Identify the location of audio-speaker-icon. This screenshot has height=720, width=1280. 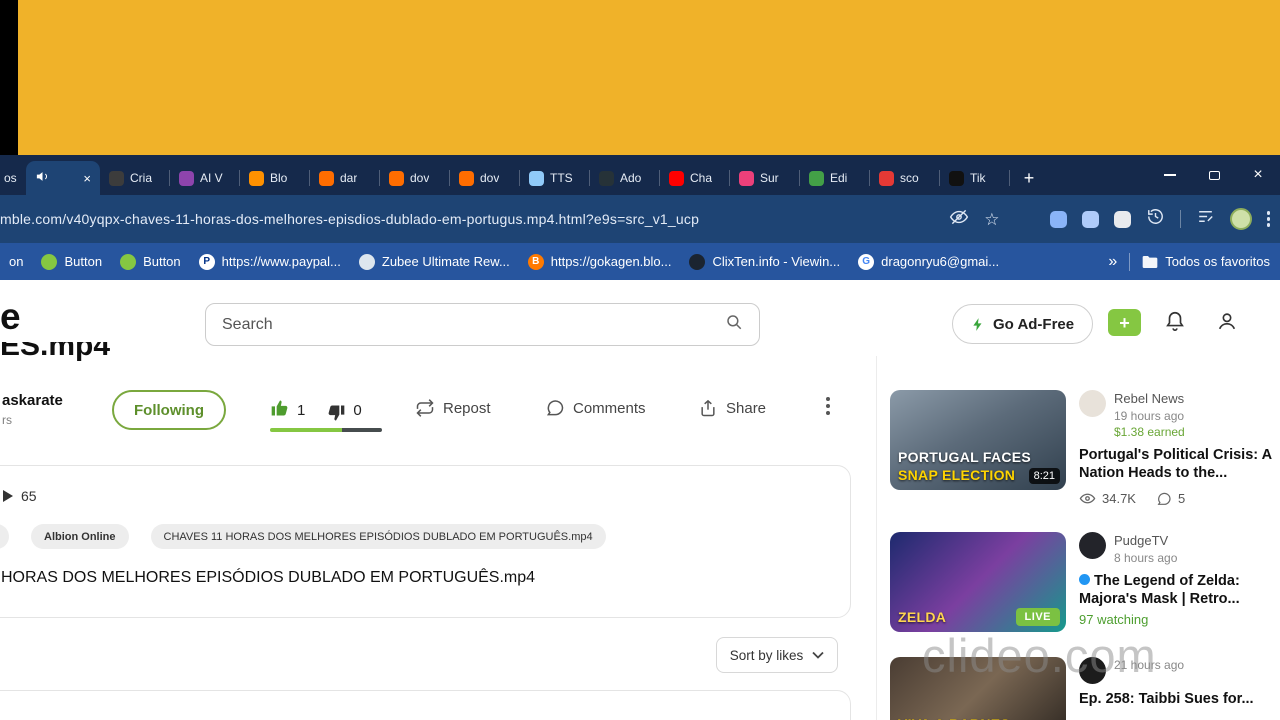
(42, 178).